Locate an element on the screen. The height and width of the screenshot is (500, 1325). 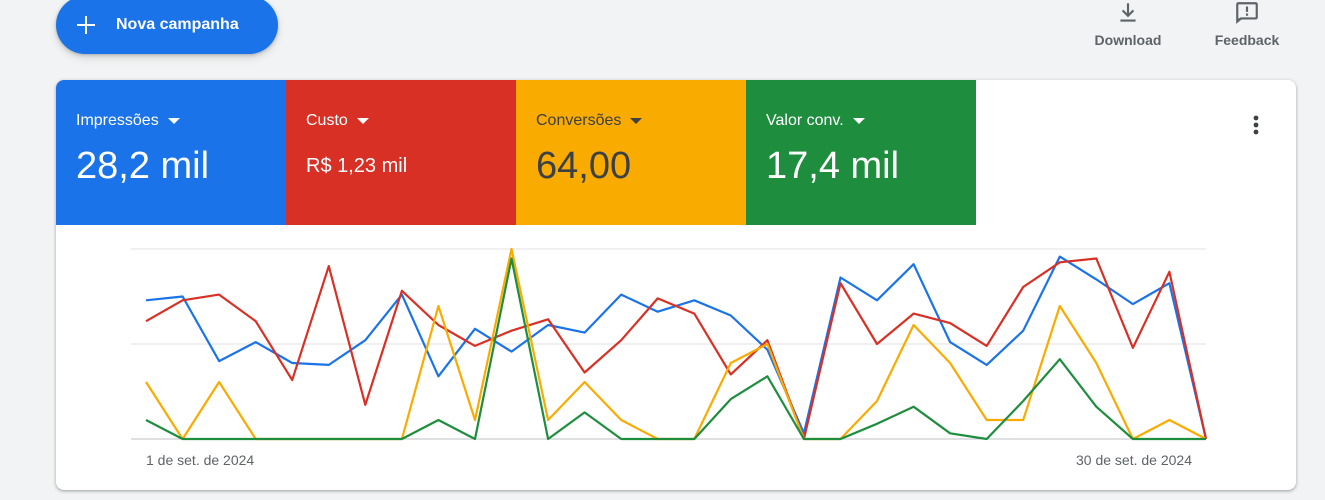
metric-cost-value: R$ 1,23 mil is located at coordinates (357, 166).